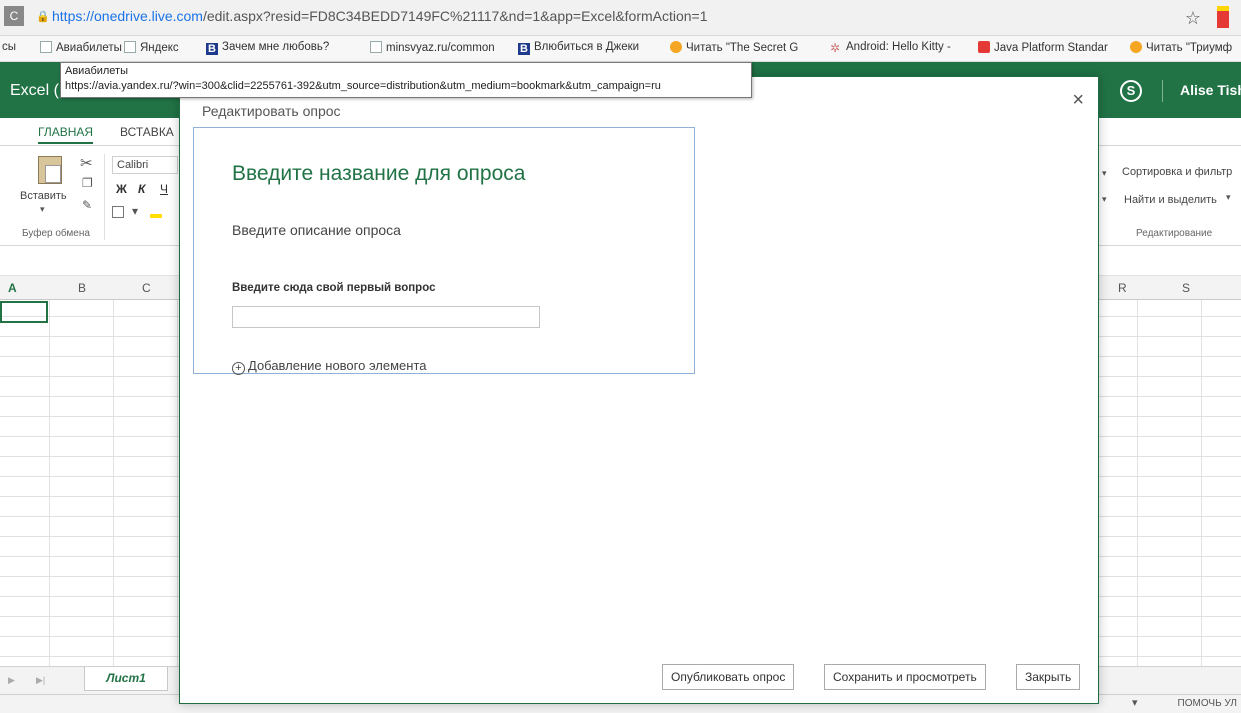 Image resolution: width=1241 pixels, height=713 pixels. Describe the element at coordinates (156, 211) in the screenshot. I see `fill-color-icon` at that location.